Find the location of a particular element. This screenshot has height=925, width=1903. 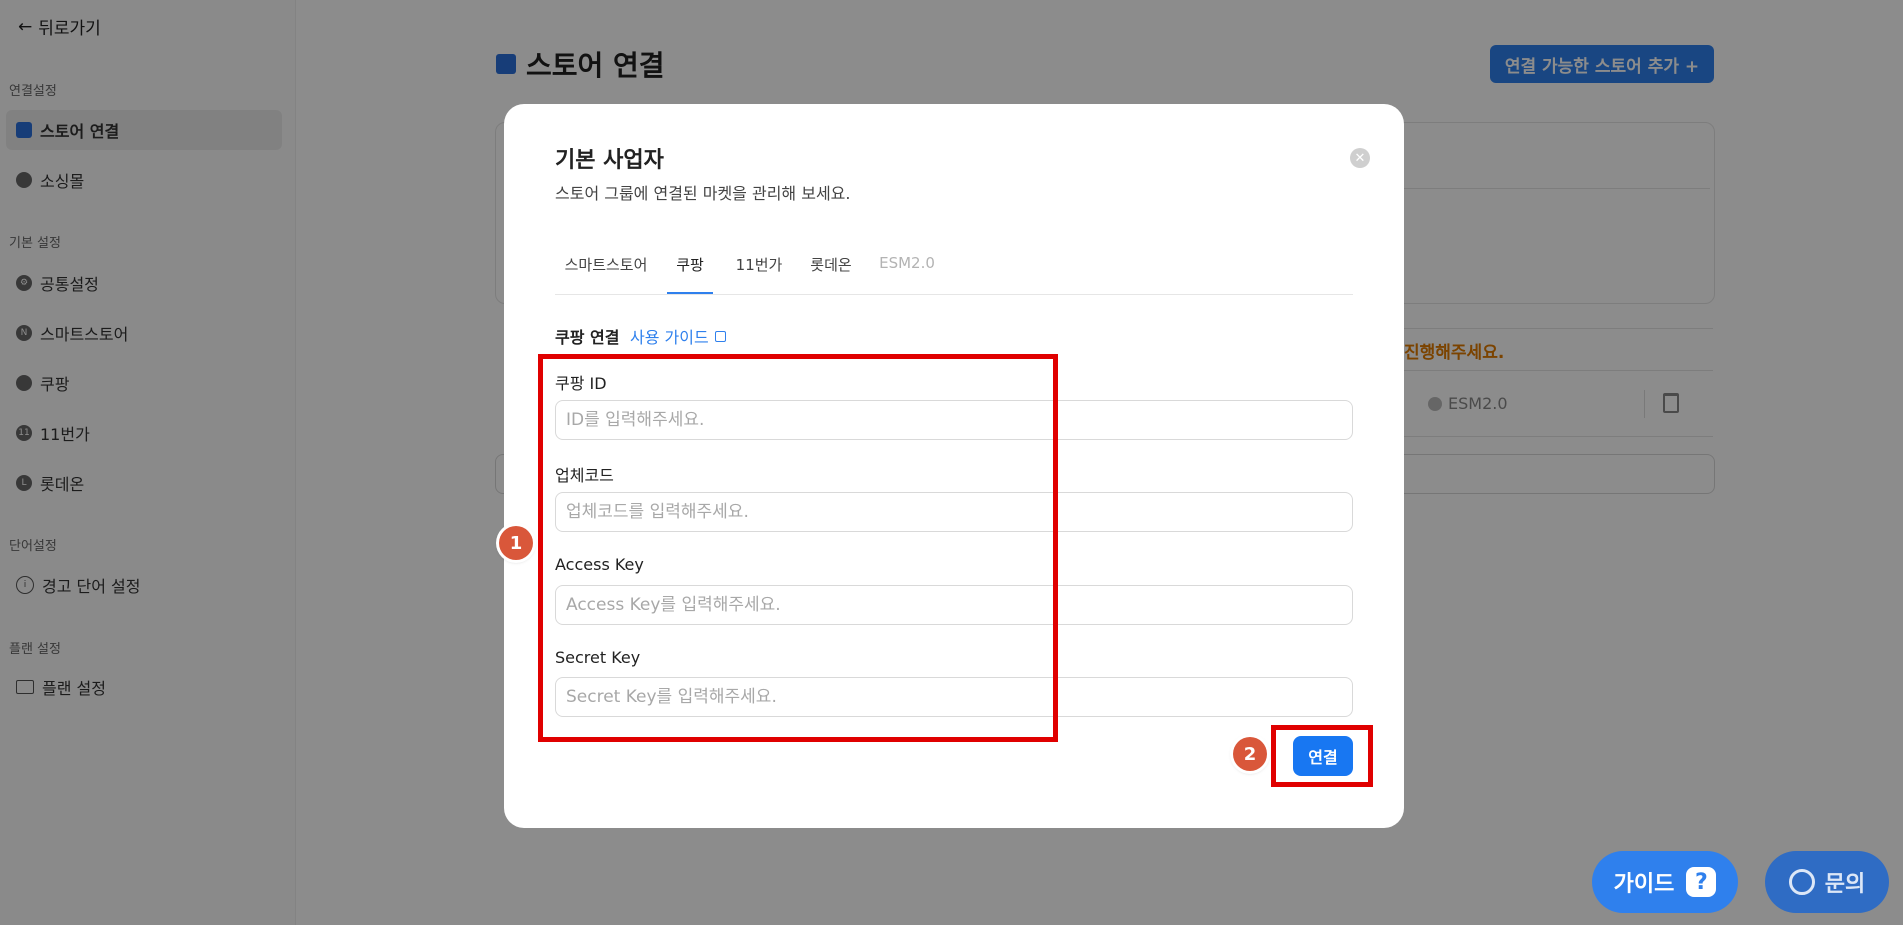

inquiry-button-label: 문의 is located at coordinates (1845, 884).